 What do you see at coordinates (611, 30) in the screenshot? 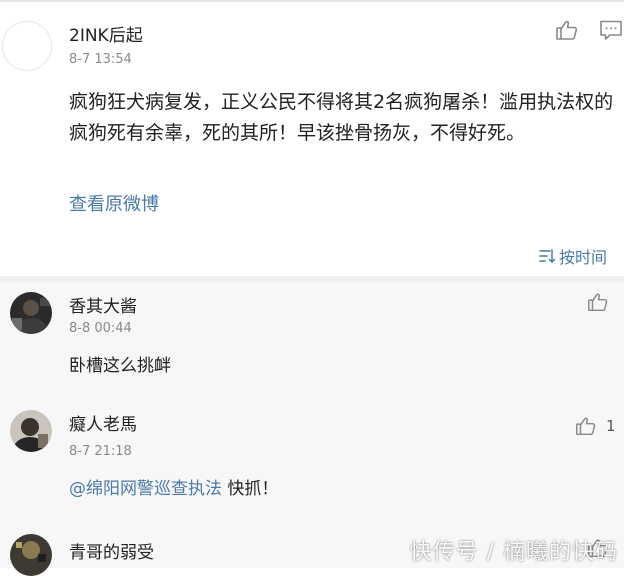
I see `comment-icon` at bounding box center [611, 30].